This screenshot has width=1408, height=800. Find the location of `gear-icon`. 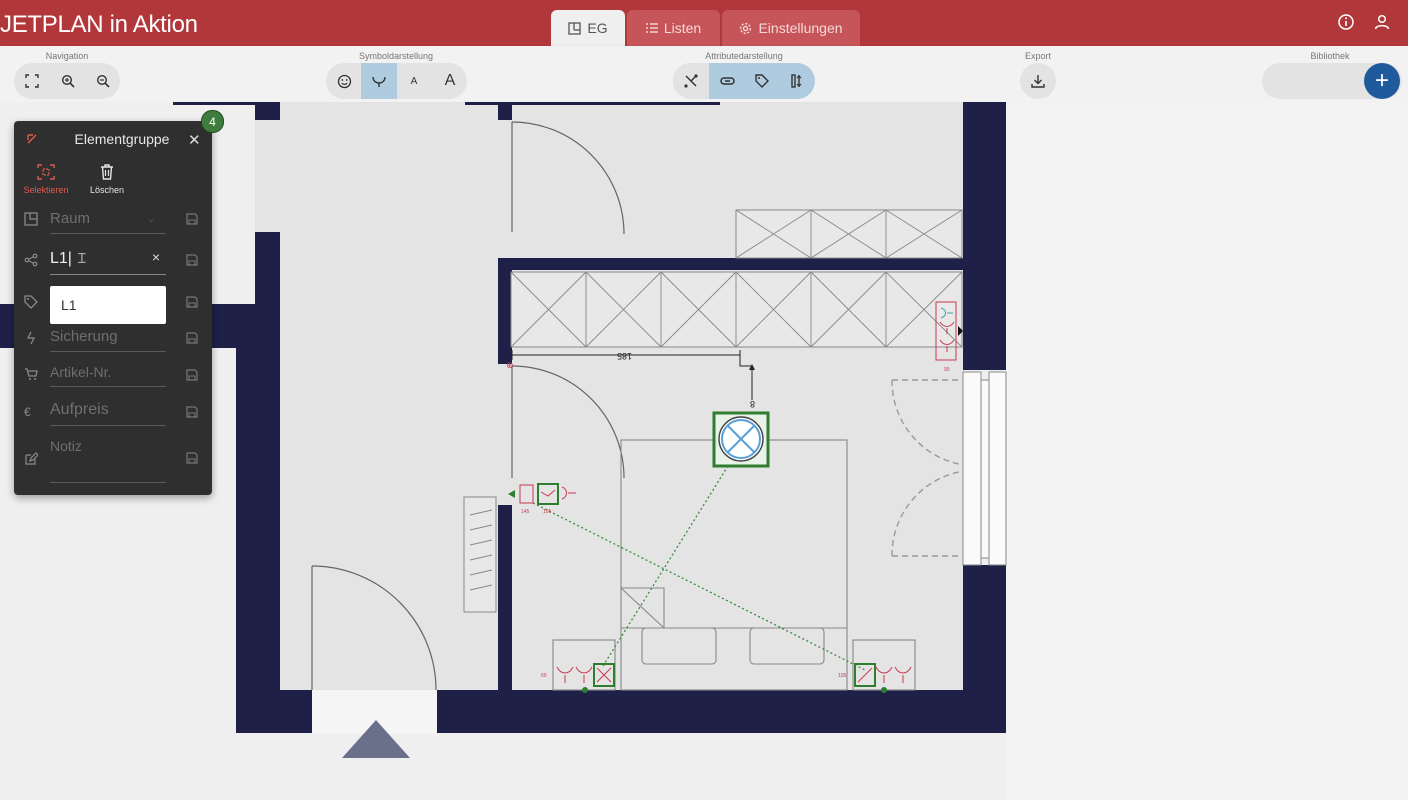

gear-icon is located at coordinates (746, 28).